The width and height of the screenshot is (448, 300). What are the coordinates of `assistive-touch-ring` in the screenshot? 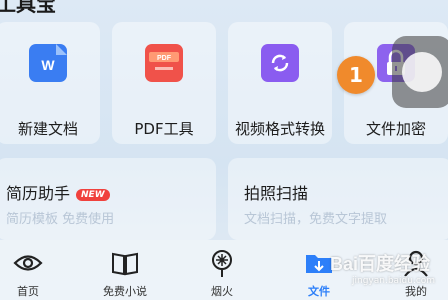 It's located at (422, 72).